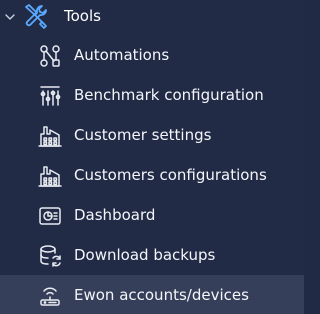 This screenshot has height=314, width=320. Describe the element at coordinates (50, 296) in the screenshot. I see `router-wifi-icon` at that location.